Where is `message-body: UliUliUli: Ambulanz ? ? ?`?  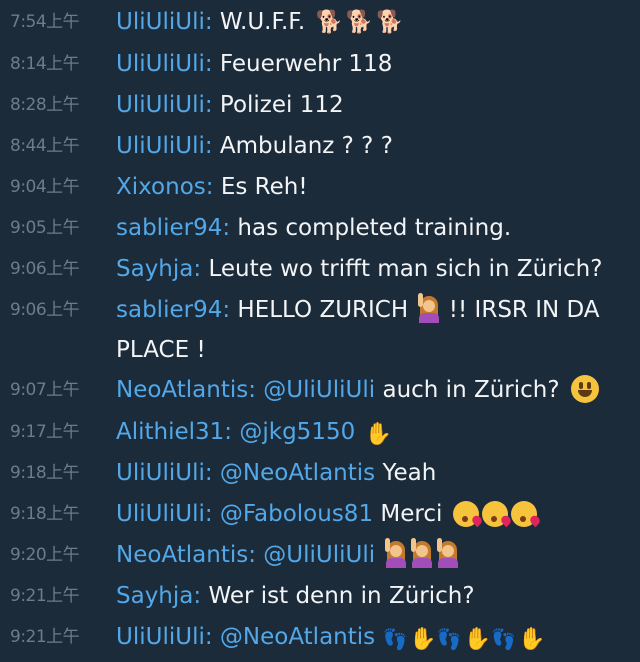
message-body: UliUliUli: Ambulanz ? ? ? is located at coordinates (378, 146).